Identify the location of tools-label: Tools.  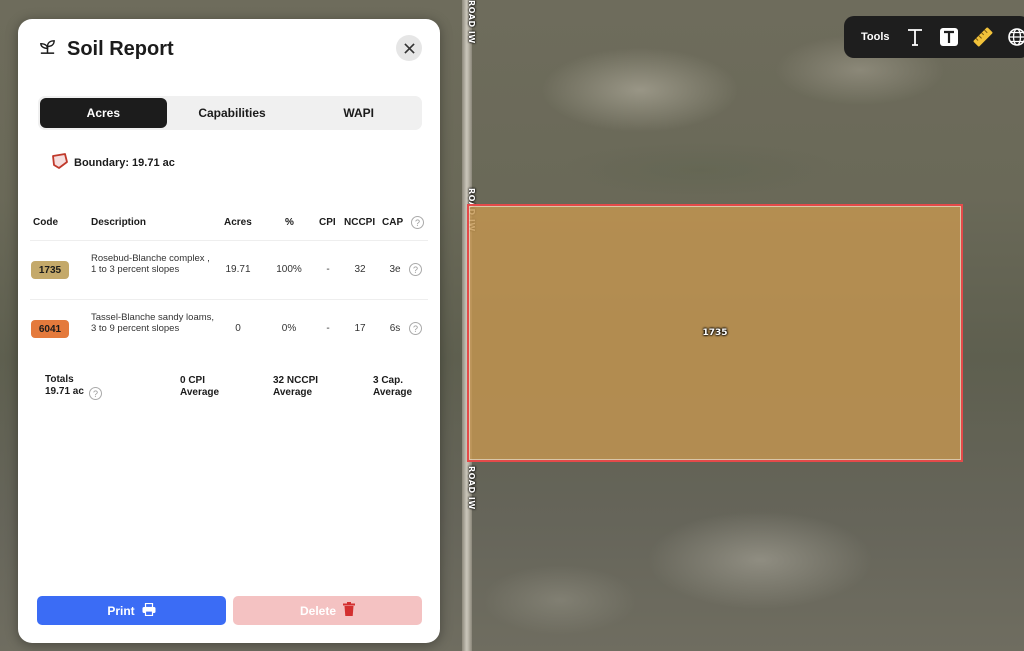
(875, 37).